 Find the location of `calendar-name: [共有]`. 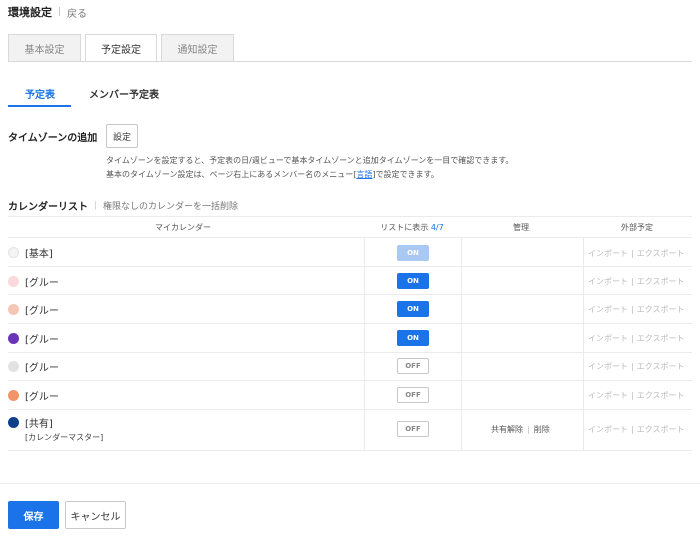

calendar-name: [共有] is located at coordinates (39, 424).